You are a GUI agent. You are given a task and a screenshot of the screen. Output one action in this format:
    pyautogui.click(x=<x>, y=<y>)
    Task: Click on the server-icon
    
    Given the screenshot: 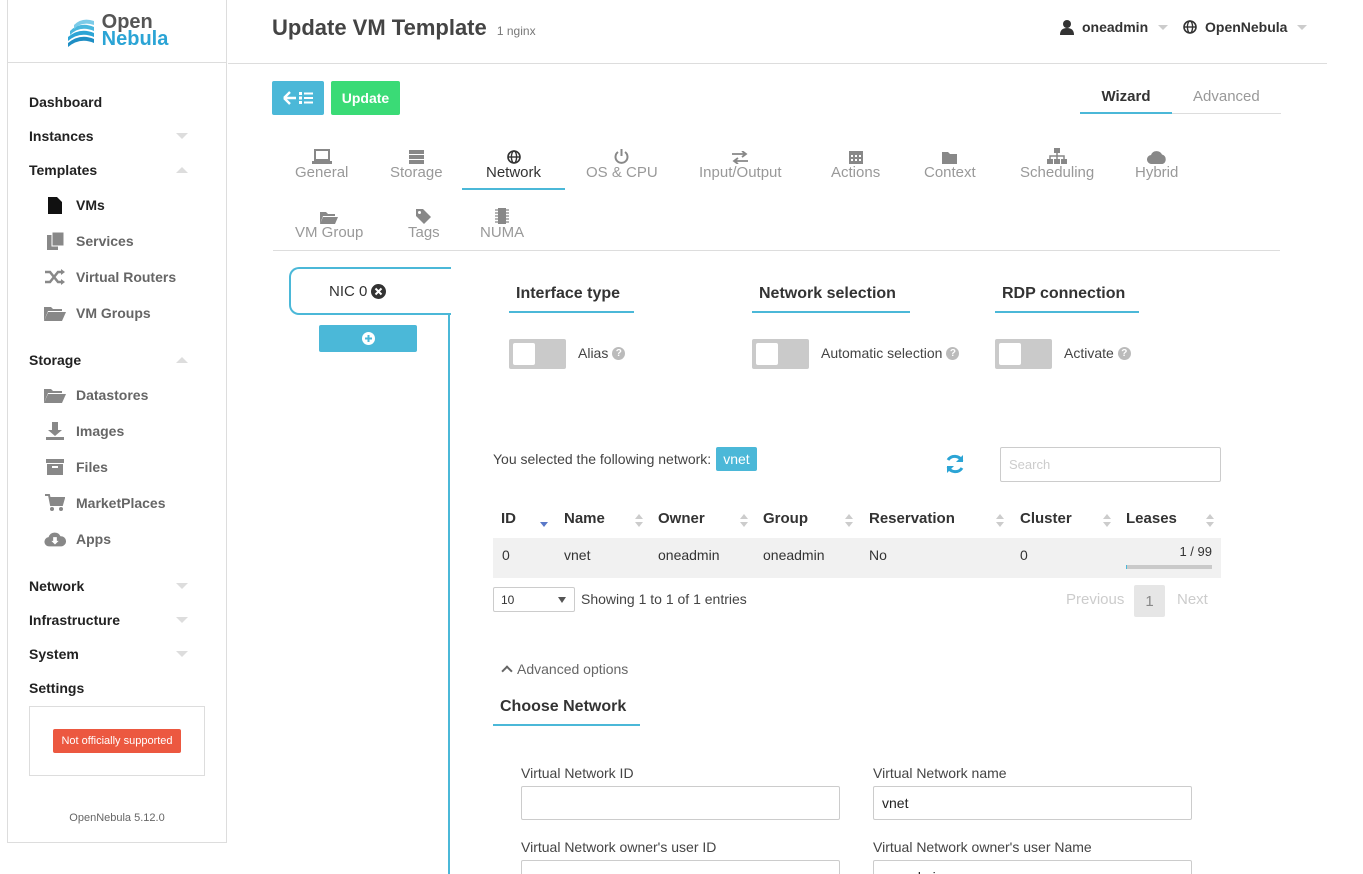 What is the action you would take?
    pyautogui.click(x=416, y=154)
    